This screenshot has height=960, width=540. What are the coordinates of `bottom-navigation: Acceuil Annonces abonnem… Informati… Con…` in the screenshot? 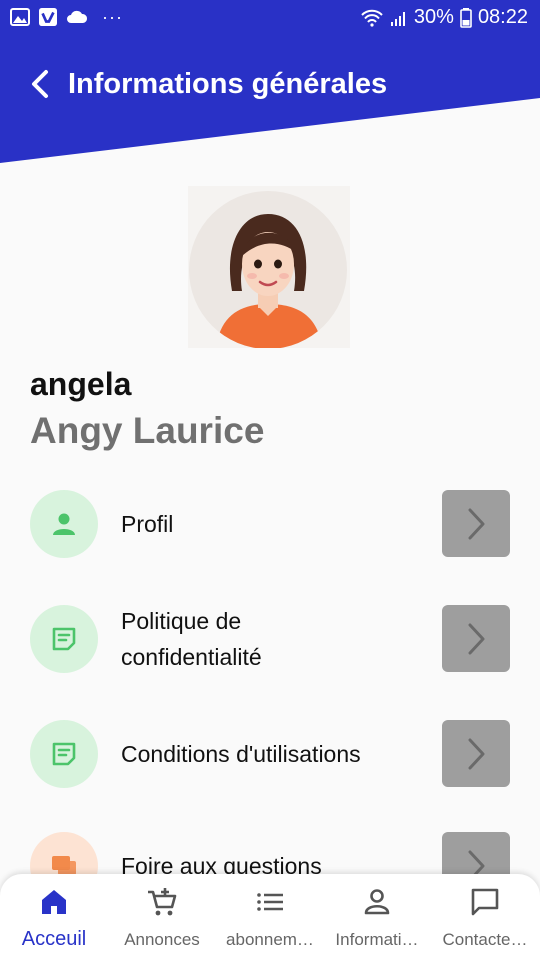 It's located at (270, 917).